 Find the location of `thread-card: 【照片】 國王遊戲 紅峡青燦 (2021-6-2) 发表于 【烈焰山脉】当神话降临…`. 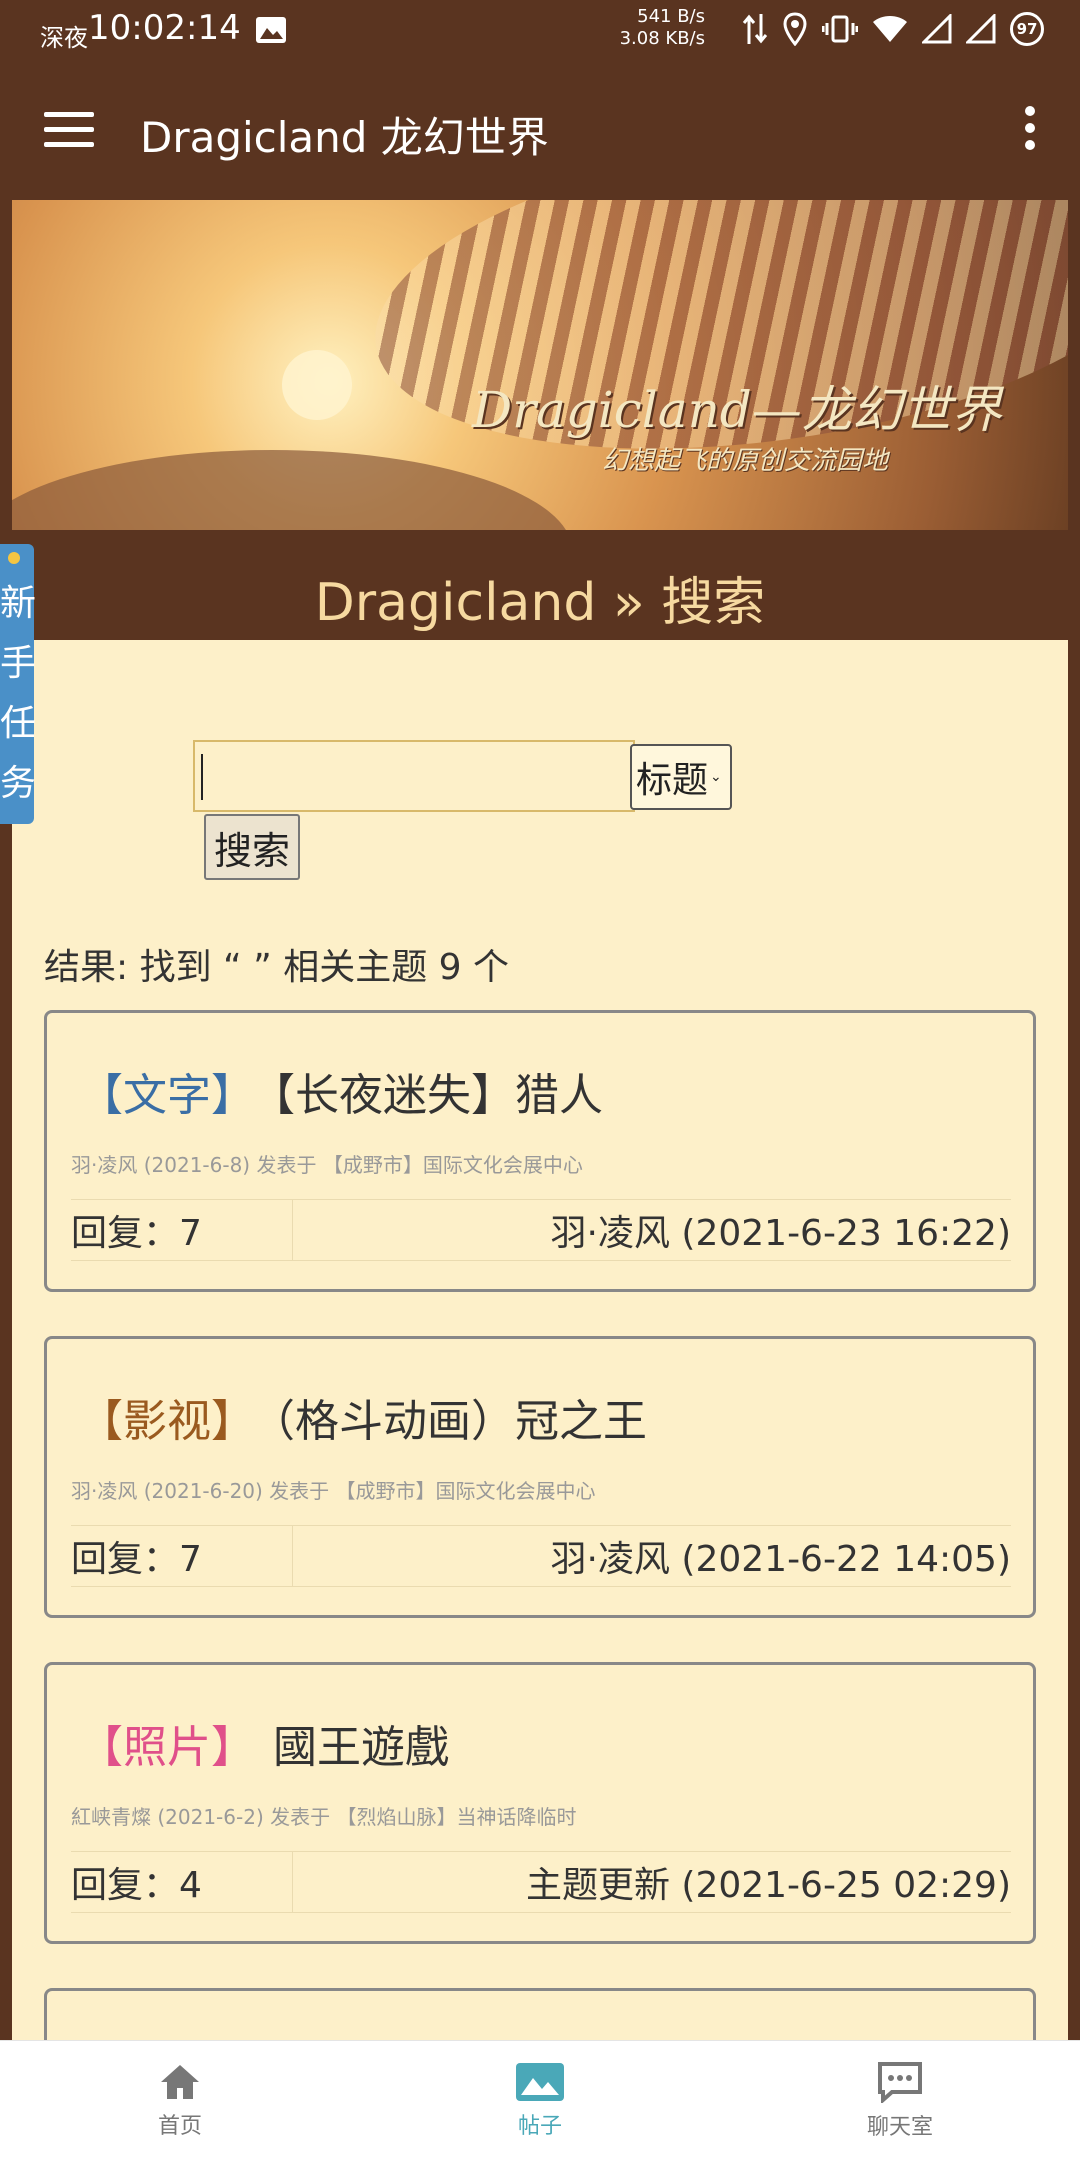

thread-card: 【照片】 國王遊戲 紅峡青燦 (2021-6-2) 发表于 【烈焰山脉】当神话降临… is located at coordinates (540, 1803).